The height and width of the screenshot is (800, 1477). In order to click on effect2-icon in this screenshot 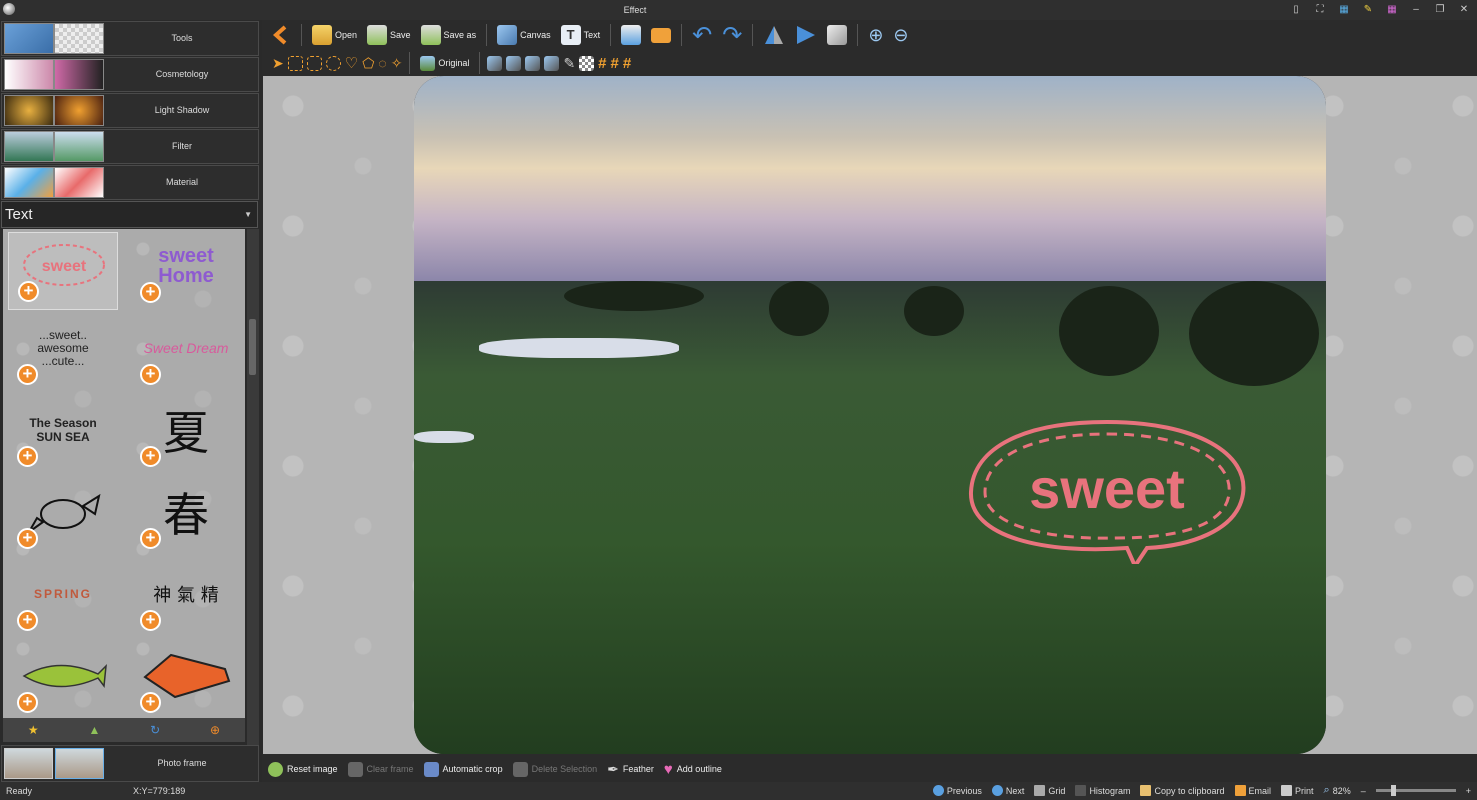, I will do `click(514, 63)`.